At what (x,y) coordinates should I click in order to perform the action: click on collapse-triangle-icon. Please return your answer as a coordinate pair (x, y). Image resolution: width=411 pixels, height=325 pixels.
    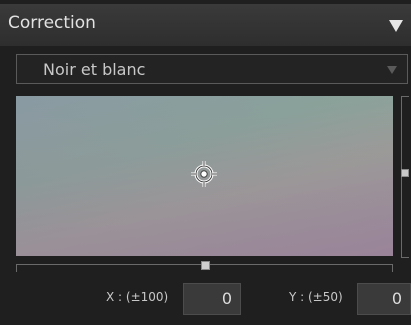
    Looking at the image, I should click on (396, 26).